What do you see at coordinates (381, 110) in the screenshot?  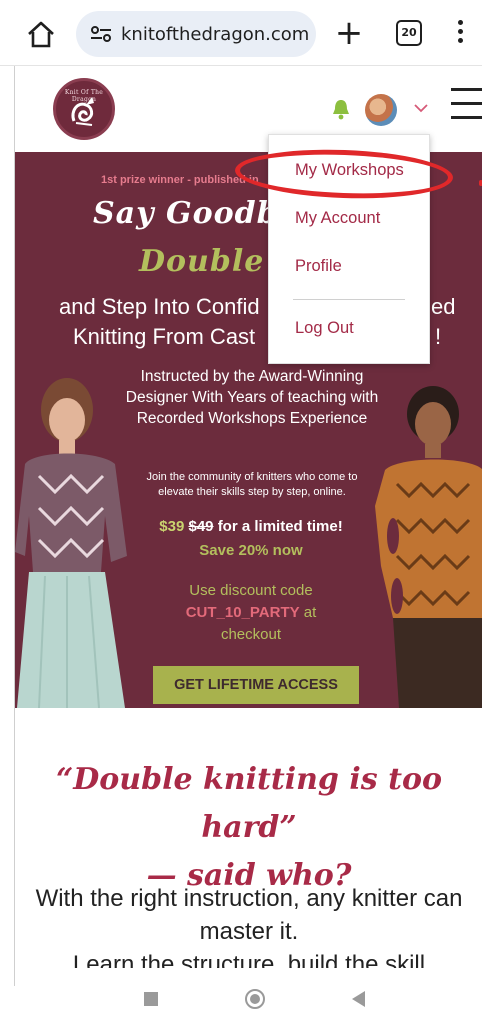 I see `user-avatar` at bounding box center [381, 110].